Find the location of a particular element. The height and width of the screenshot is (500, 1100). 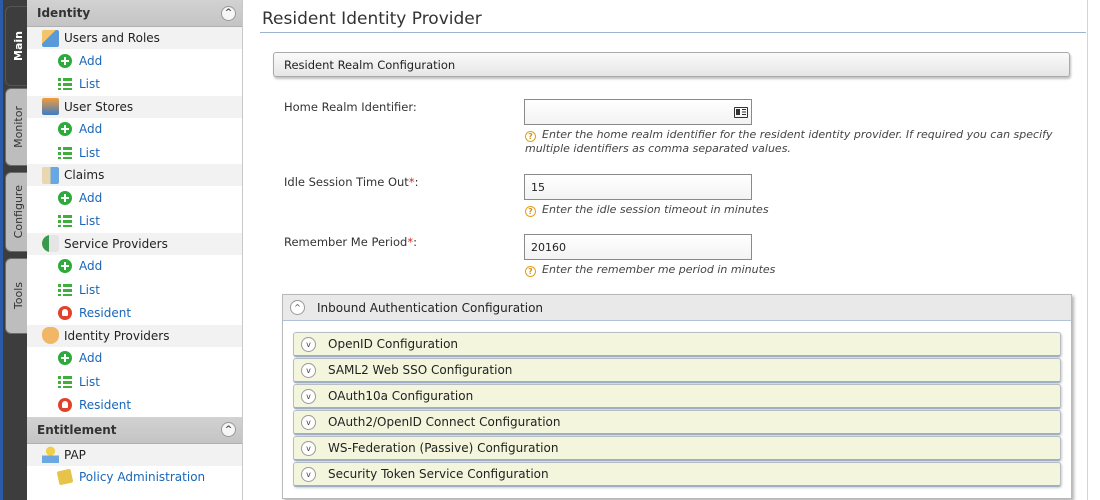

menu-section-title: Identity is located at coordinates (64, 13).